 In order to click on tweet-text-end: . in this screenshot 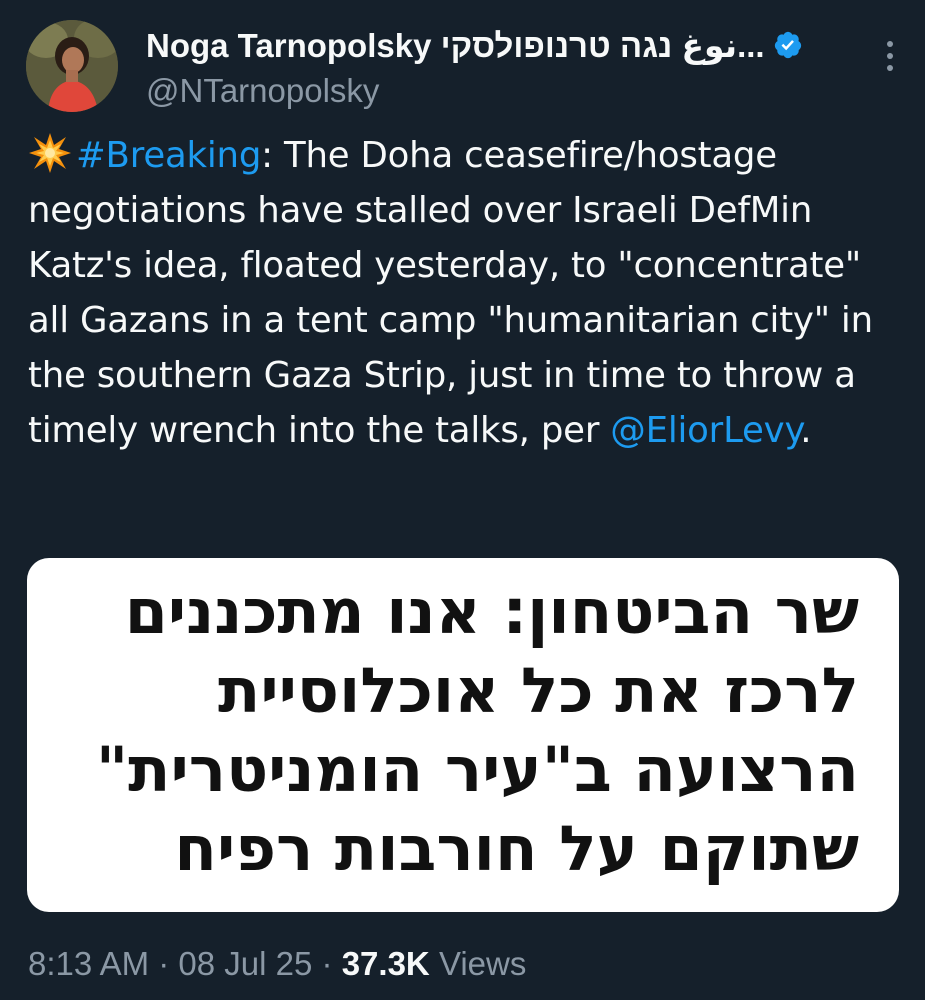, I will do `click(806, 430)`.